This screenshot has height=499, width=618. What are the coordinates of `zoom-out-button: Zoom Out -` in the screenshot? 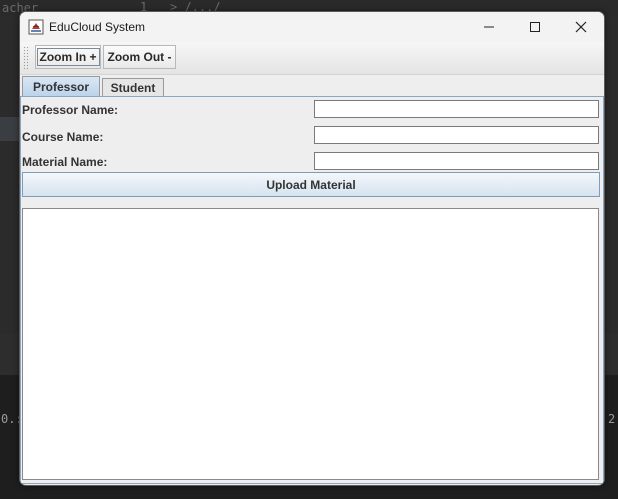 It's located at (139, 57).